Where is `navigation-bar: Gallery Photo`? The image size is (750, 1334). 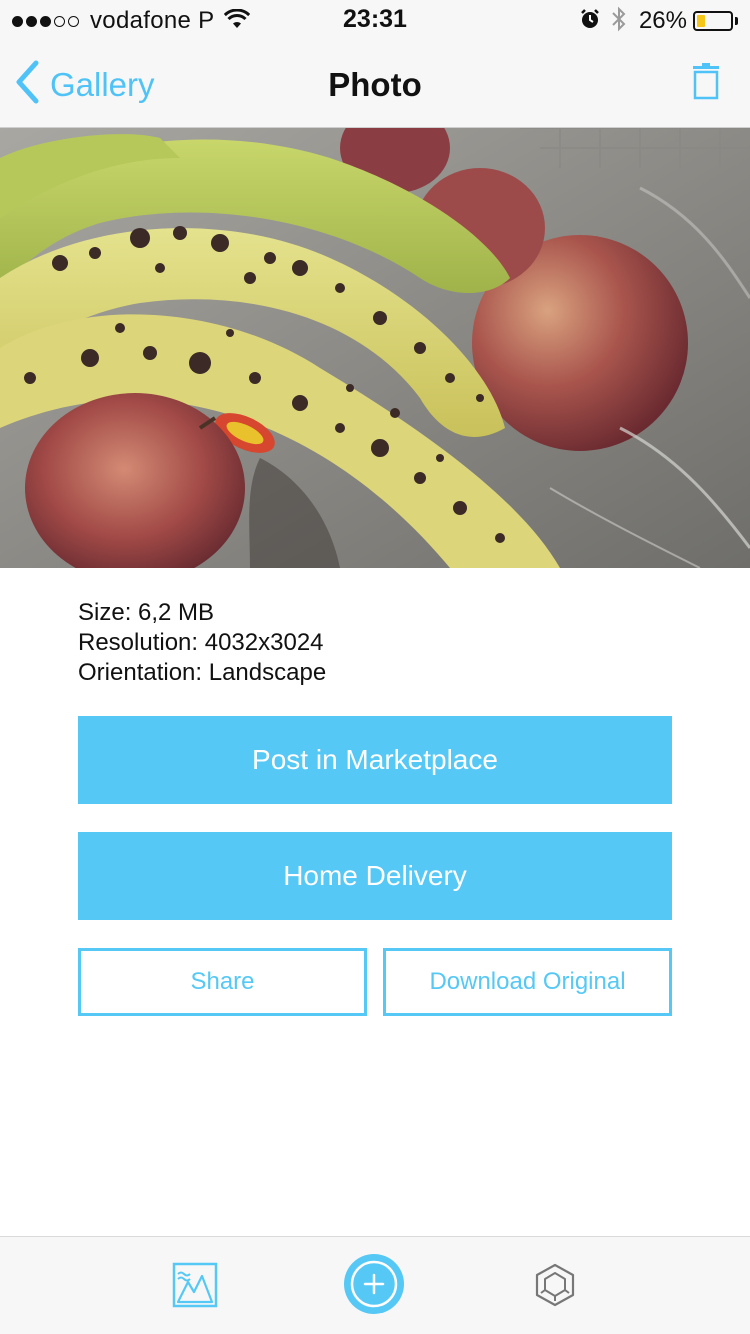
navigation-bar: Gallery Photo is located at coordinates (375, 84).